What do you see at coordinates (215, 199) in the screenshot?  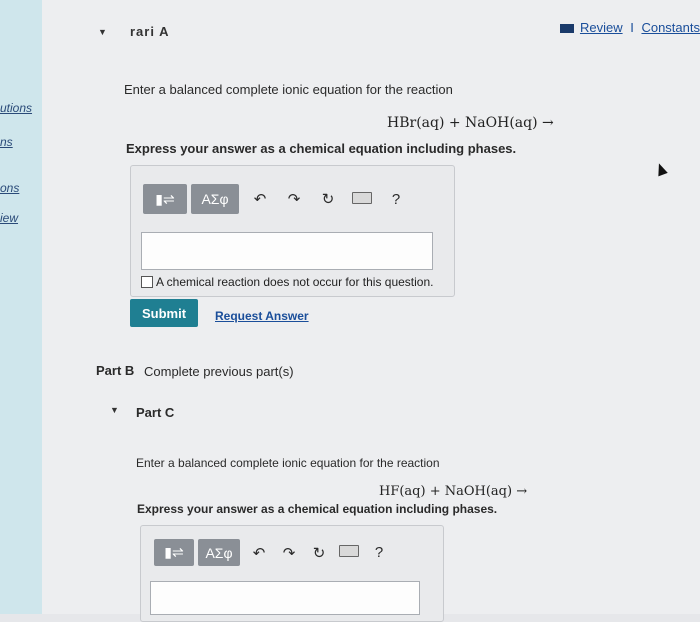 I see `greek-symbols-button: ΑΣφ` at bounding box center [215, 199].